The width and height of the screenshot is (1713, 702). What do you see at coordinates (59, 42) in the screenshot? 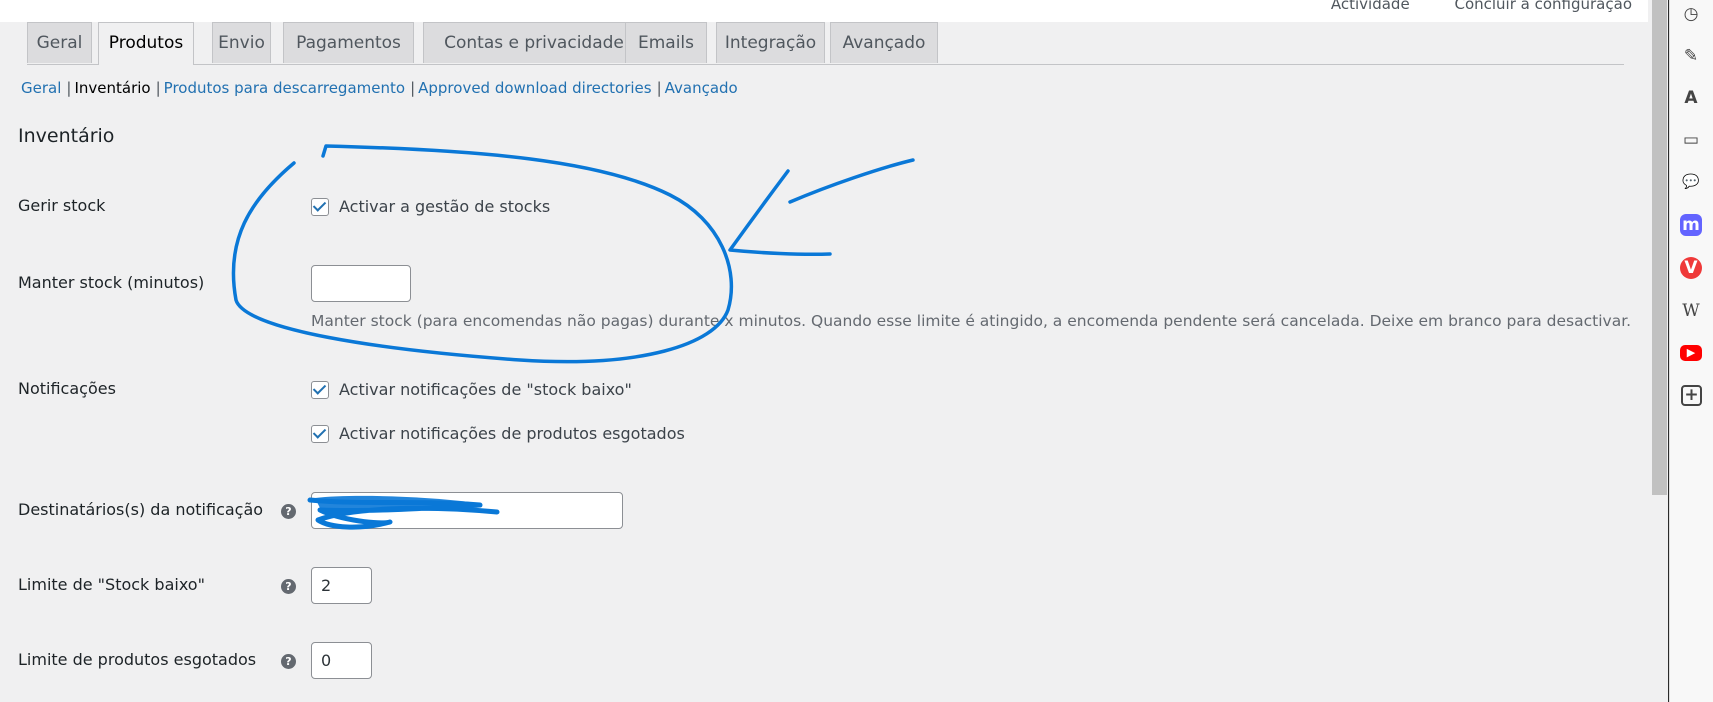
I see `tab-geral: Geral` at bounding box center [59, 42].